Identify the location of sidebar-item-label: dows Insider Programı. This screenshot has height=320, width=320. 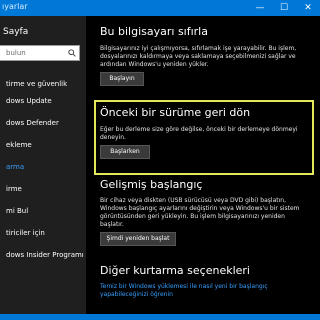
(45, 255).